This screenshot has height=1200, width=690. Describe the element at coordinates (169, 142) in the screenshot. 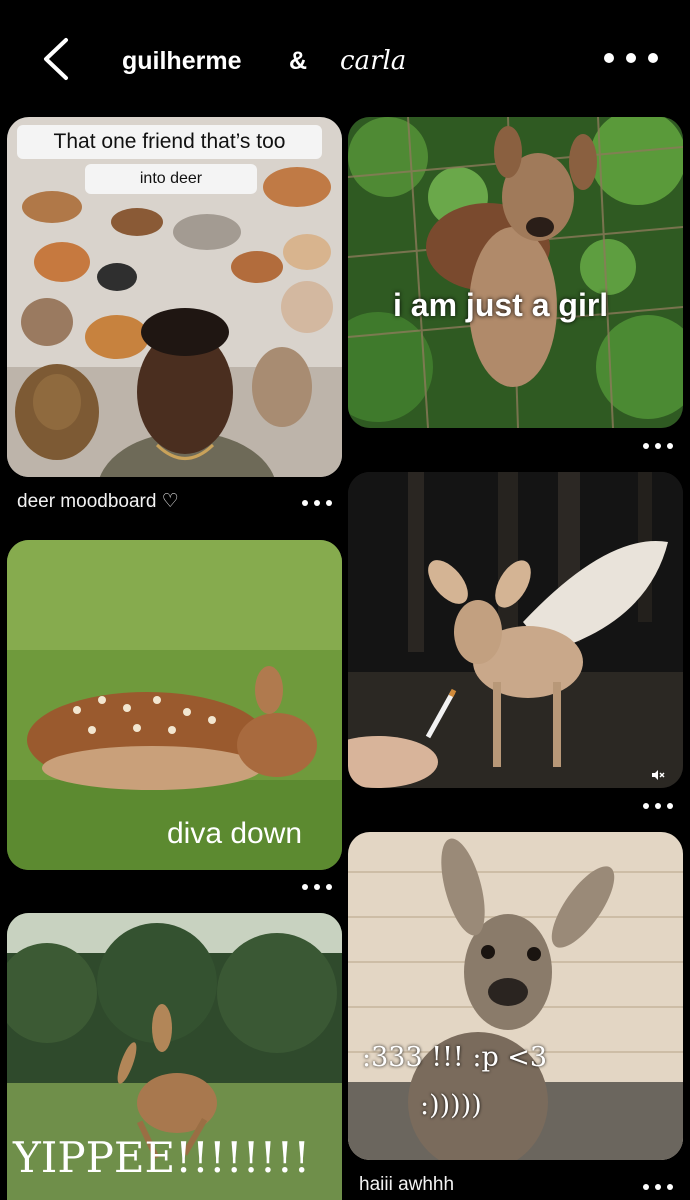

I see `meme-text-line-1: That one friend that’s too` at that location.